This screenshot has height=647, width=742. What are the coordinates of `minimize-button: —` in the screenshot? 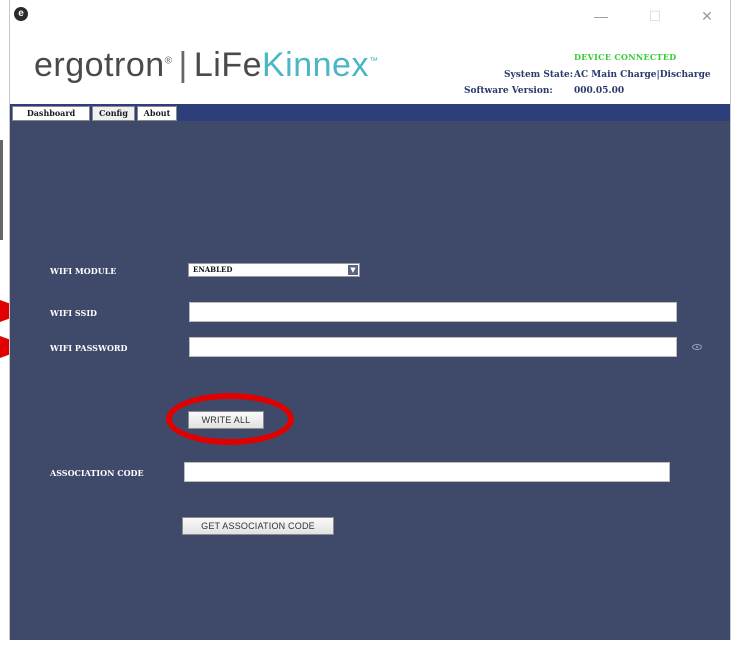 It's located at (601, 16).